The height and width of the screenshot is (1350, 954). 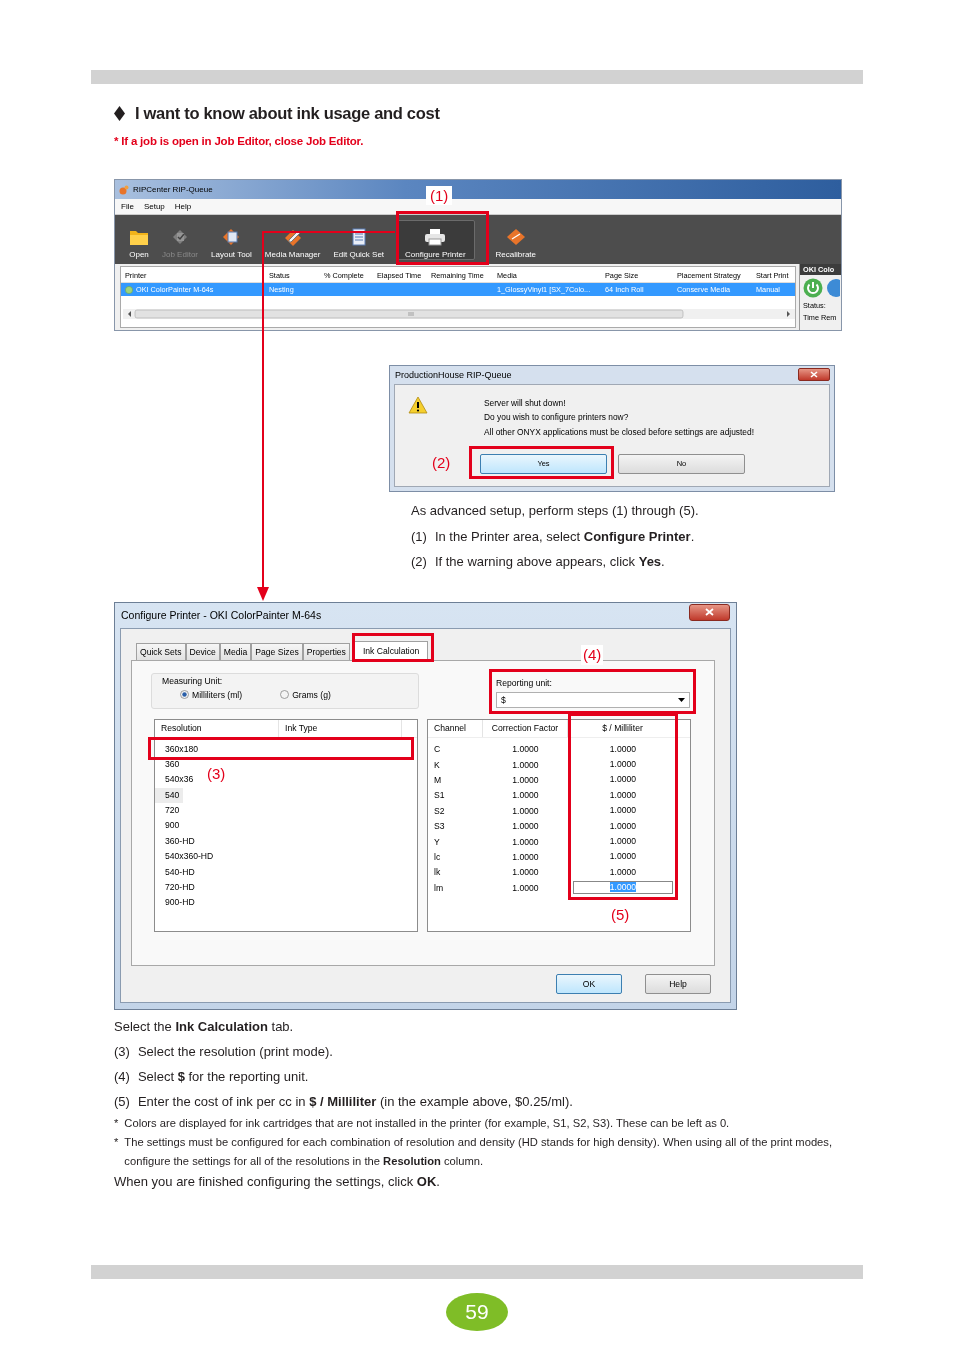 I want to click on layout-icon, so click(x=231, y=236).